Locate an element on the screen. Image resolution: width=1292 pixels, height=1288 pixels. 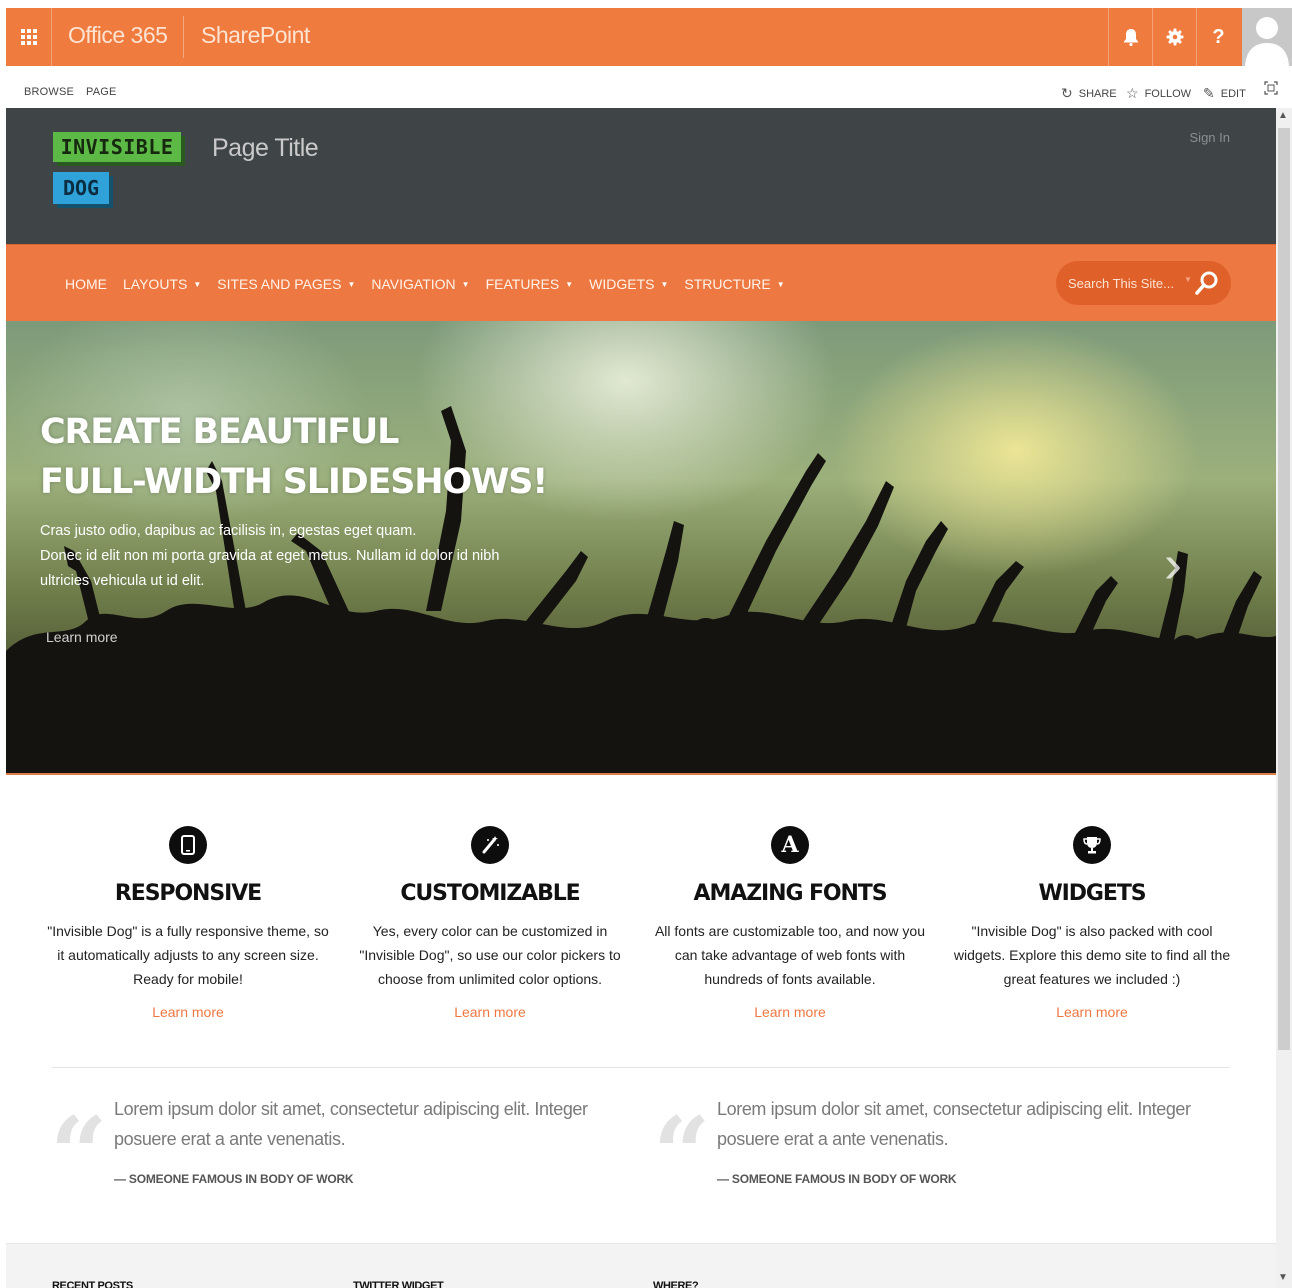
hero-bottom-border is located at coordinates (641, 774).